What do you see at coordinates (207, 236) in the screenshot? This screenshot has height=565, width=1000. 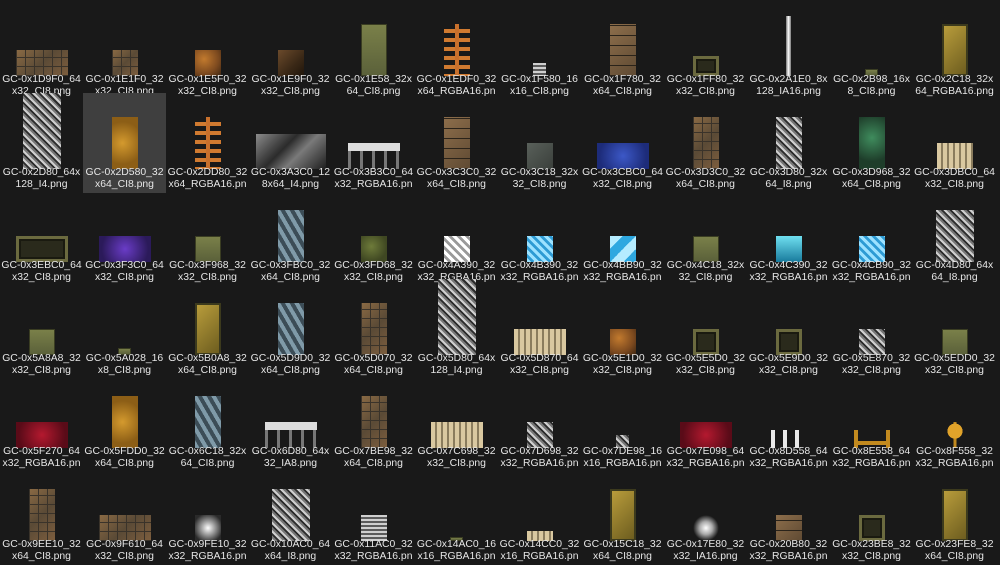 I see `file-item: GC-0x3F968_32x32_CI8.png` at bounding box center [207, 236].